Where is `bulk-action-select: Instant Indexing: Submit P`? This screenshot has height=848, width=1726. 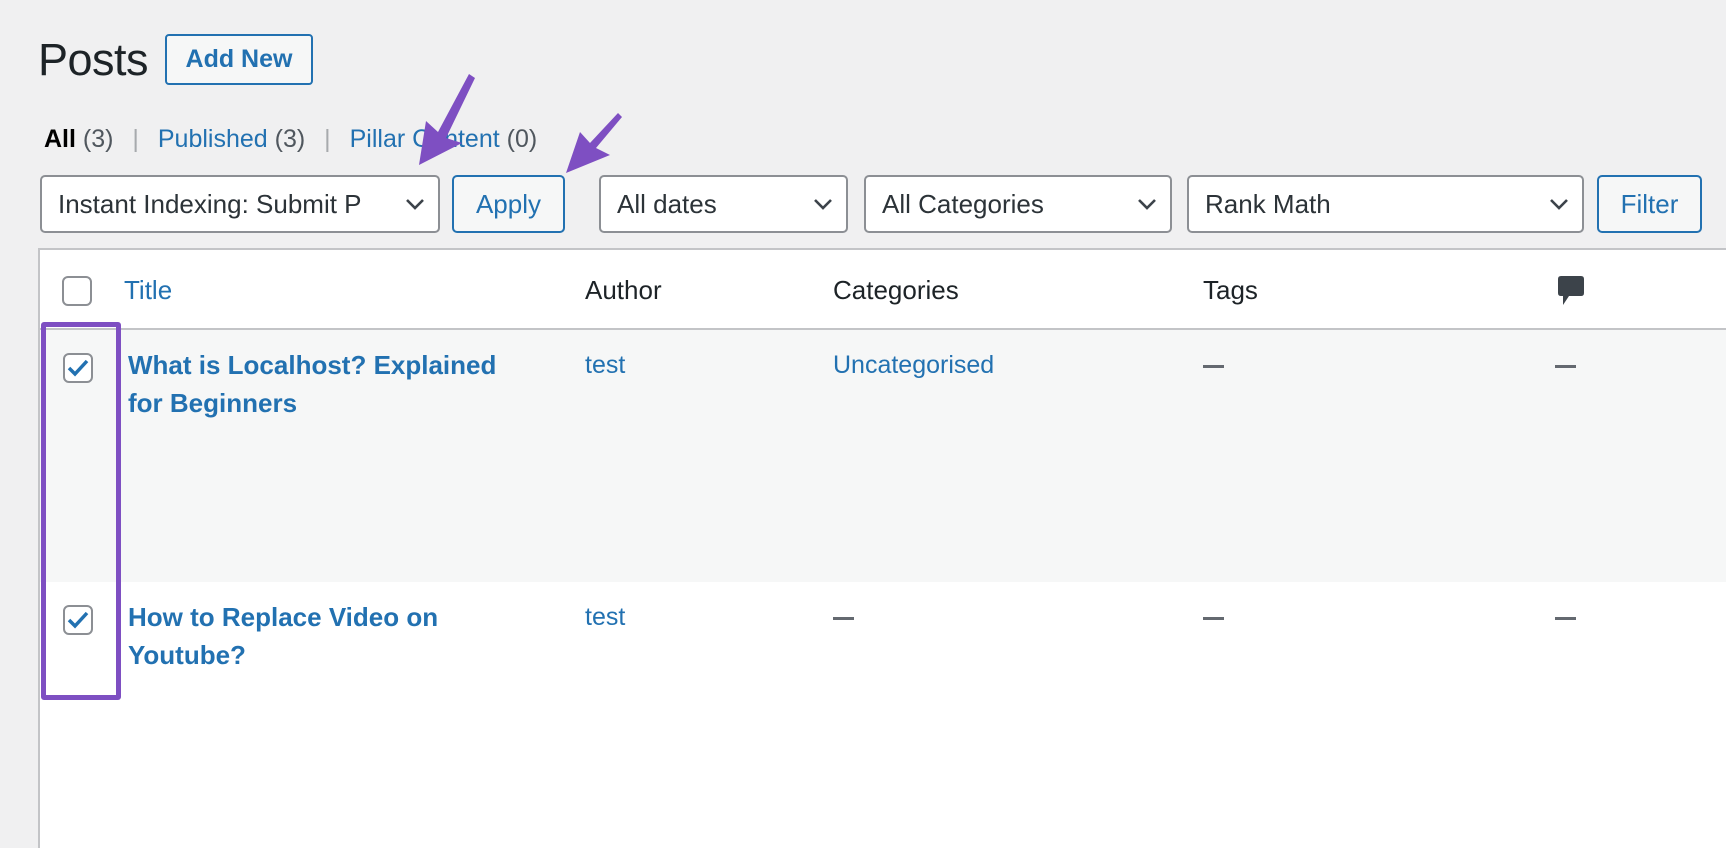
bulk-action-select: Instant Indexing: Submit P is located at coordinates (240, 204).